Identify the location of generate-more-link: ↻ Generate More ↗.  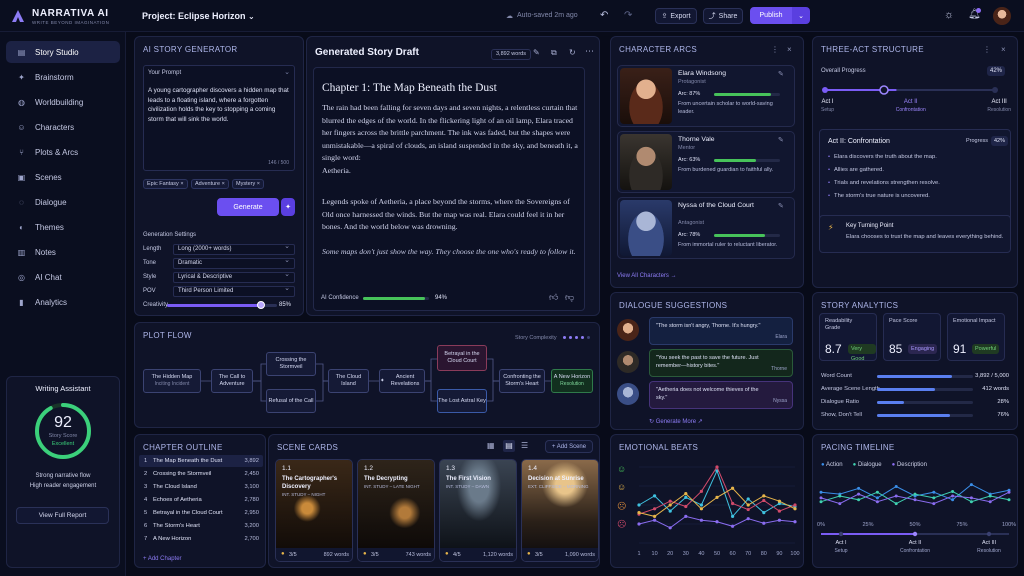
(676, 421).